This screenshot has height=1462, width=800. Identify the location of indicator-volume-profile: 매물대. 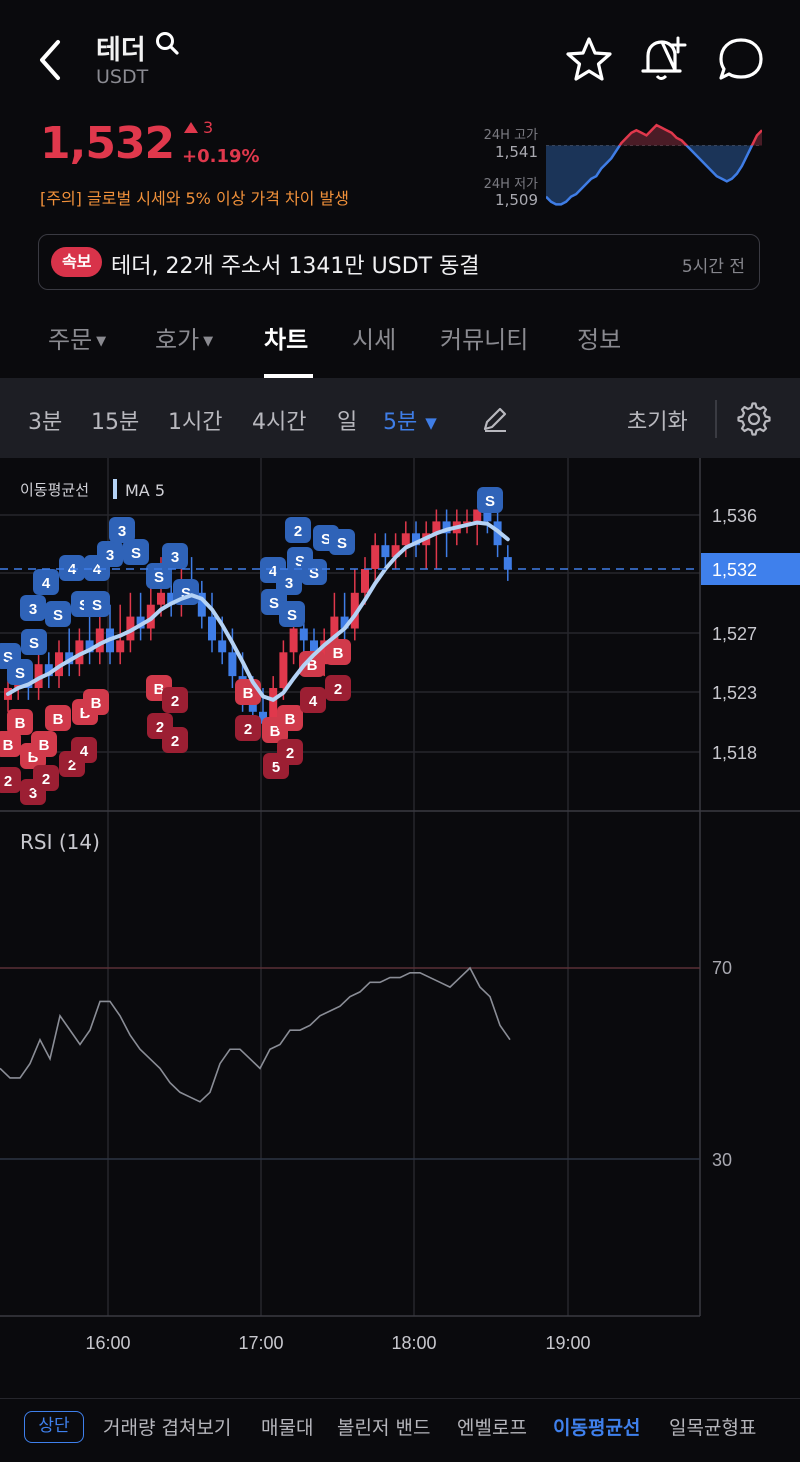
(287, 1426).